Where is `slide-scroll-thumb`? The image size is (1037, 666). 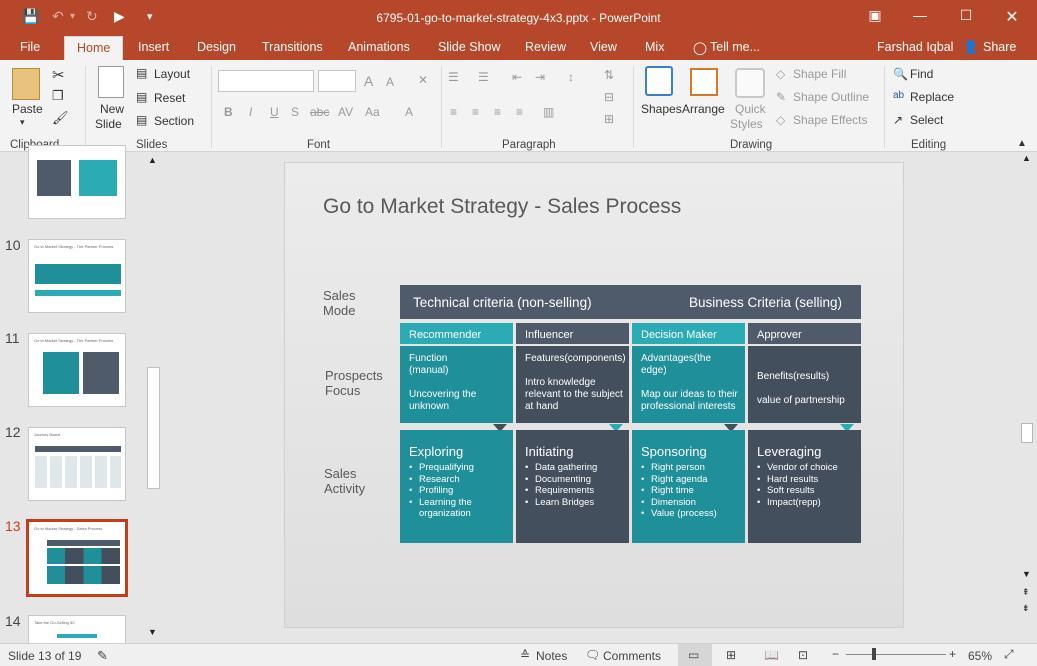 slide-scroll-thumb is located at coordinates (1027, 433).